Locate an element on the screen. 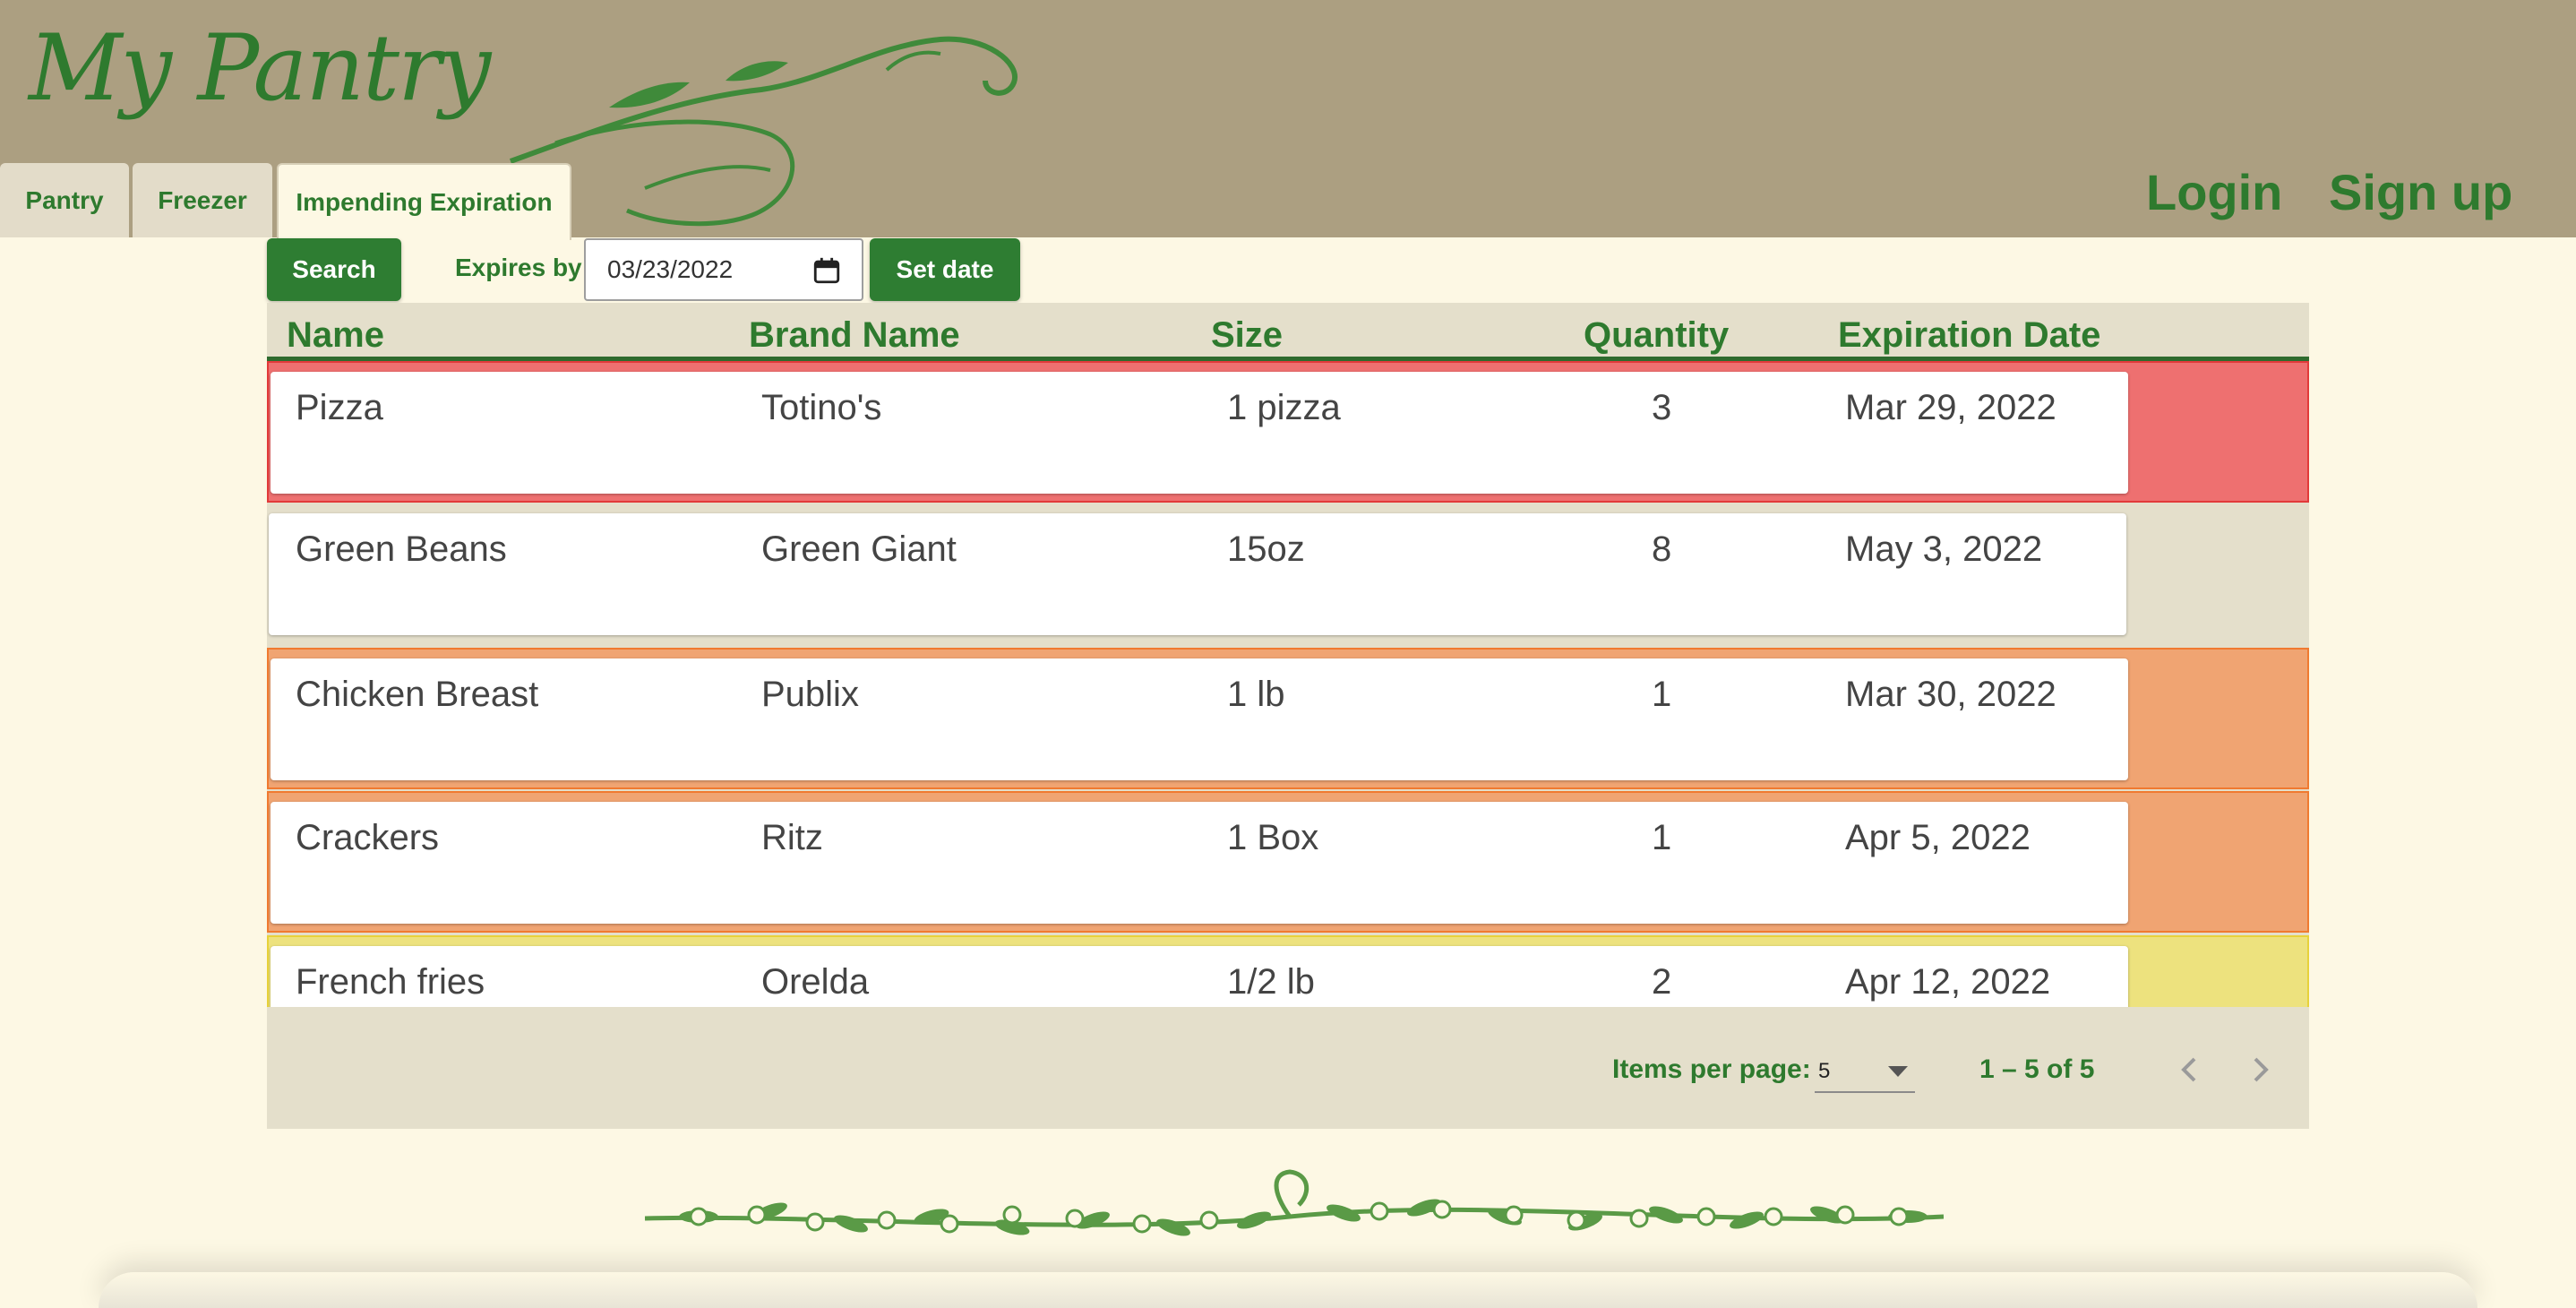 The width and height of the screenshot is (2576, 1308). cell-expiration: Mar 30, 2022 is located at coordinates (1951, 694).